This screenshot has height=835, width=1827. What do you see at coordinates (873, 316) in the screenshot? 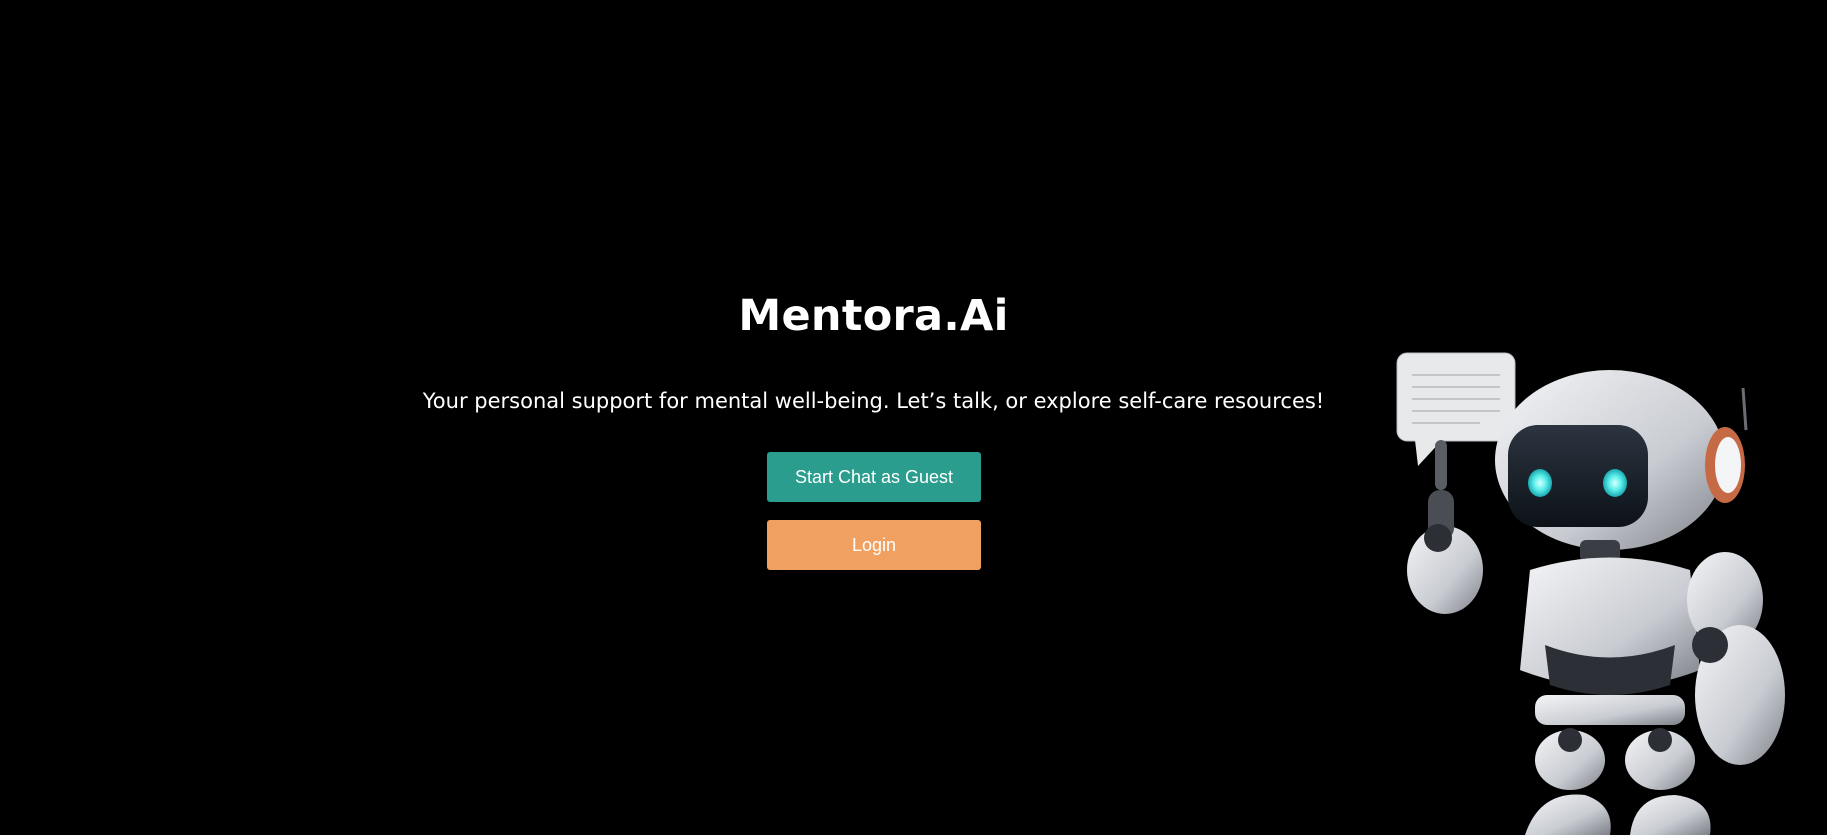
I see `app-title: Mentora.Ai` at bounding box center [873, 316].